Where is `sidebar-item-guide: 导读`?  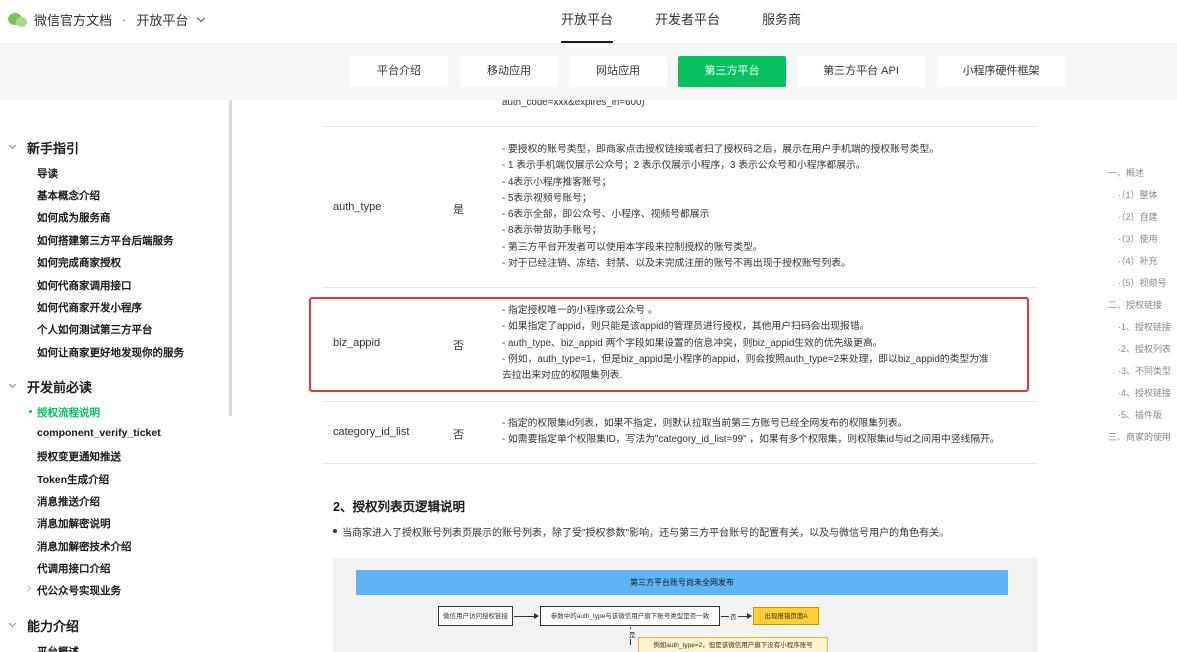 sidebar-item-guide: 导读 is located at coordinates (47, 173).